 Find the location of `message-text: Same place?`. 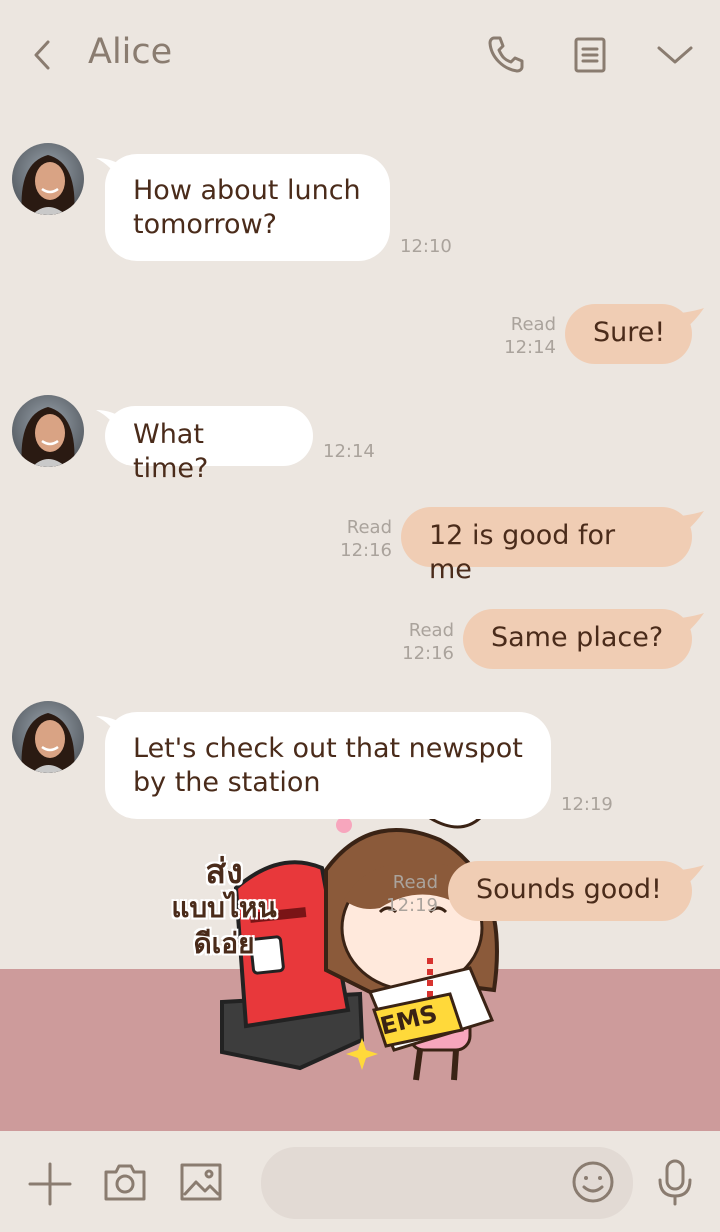

message-text: Same place? is located at coordinates (577, 637).